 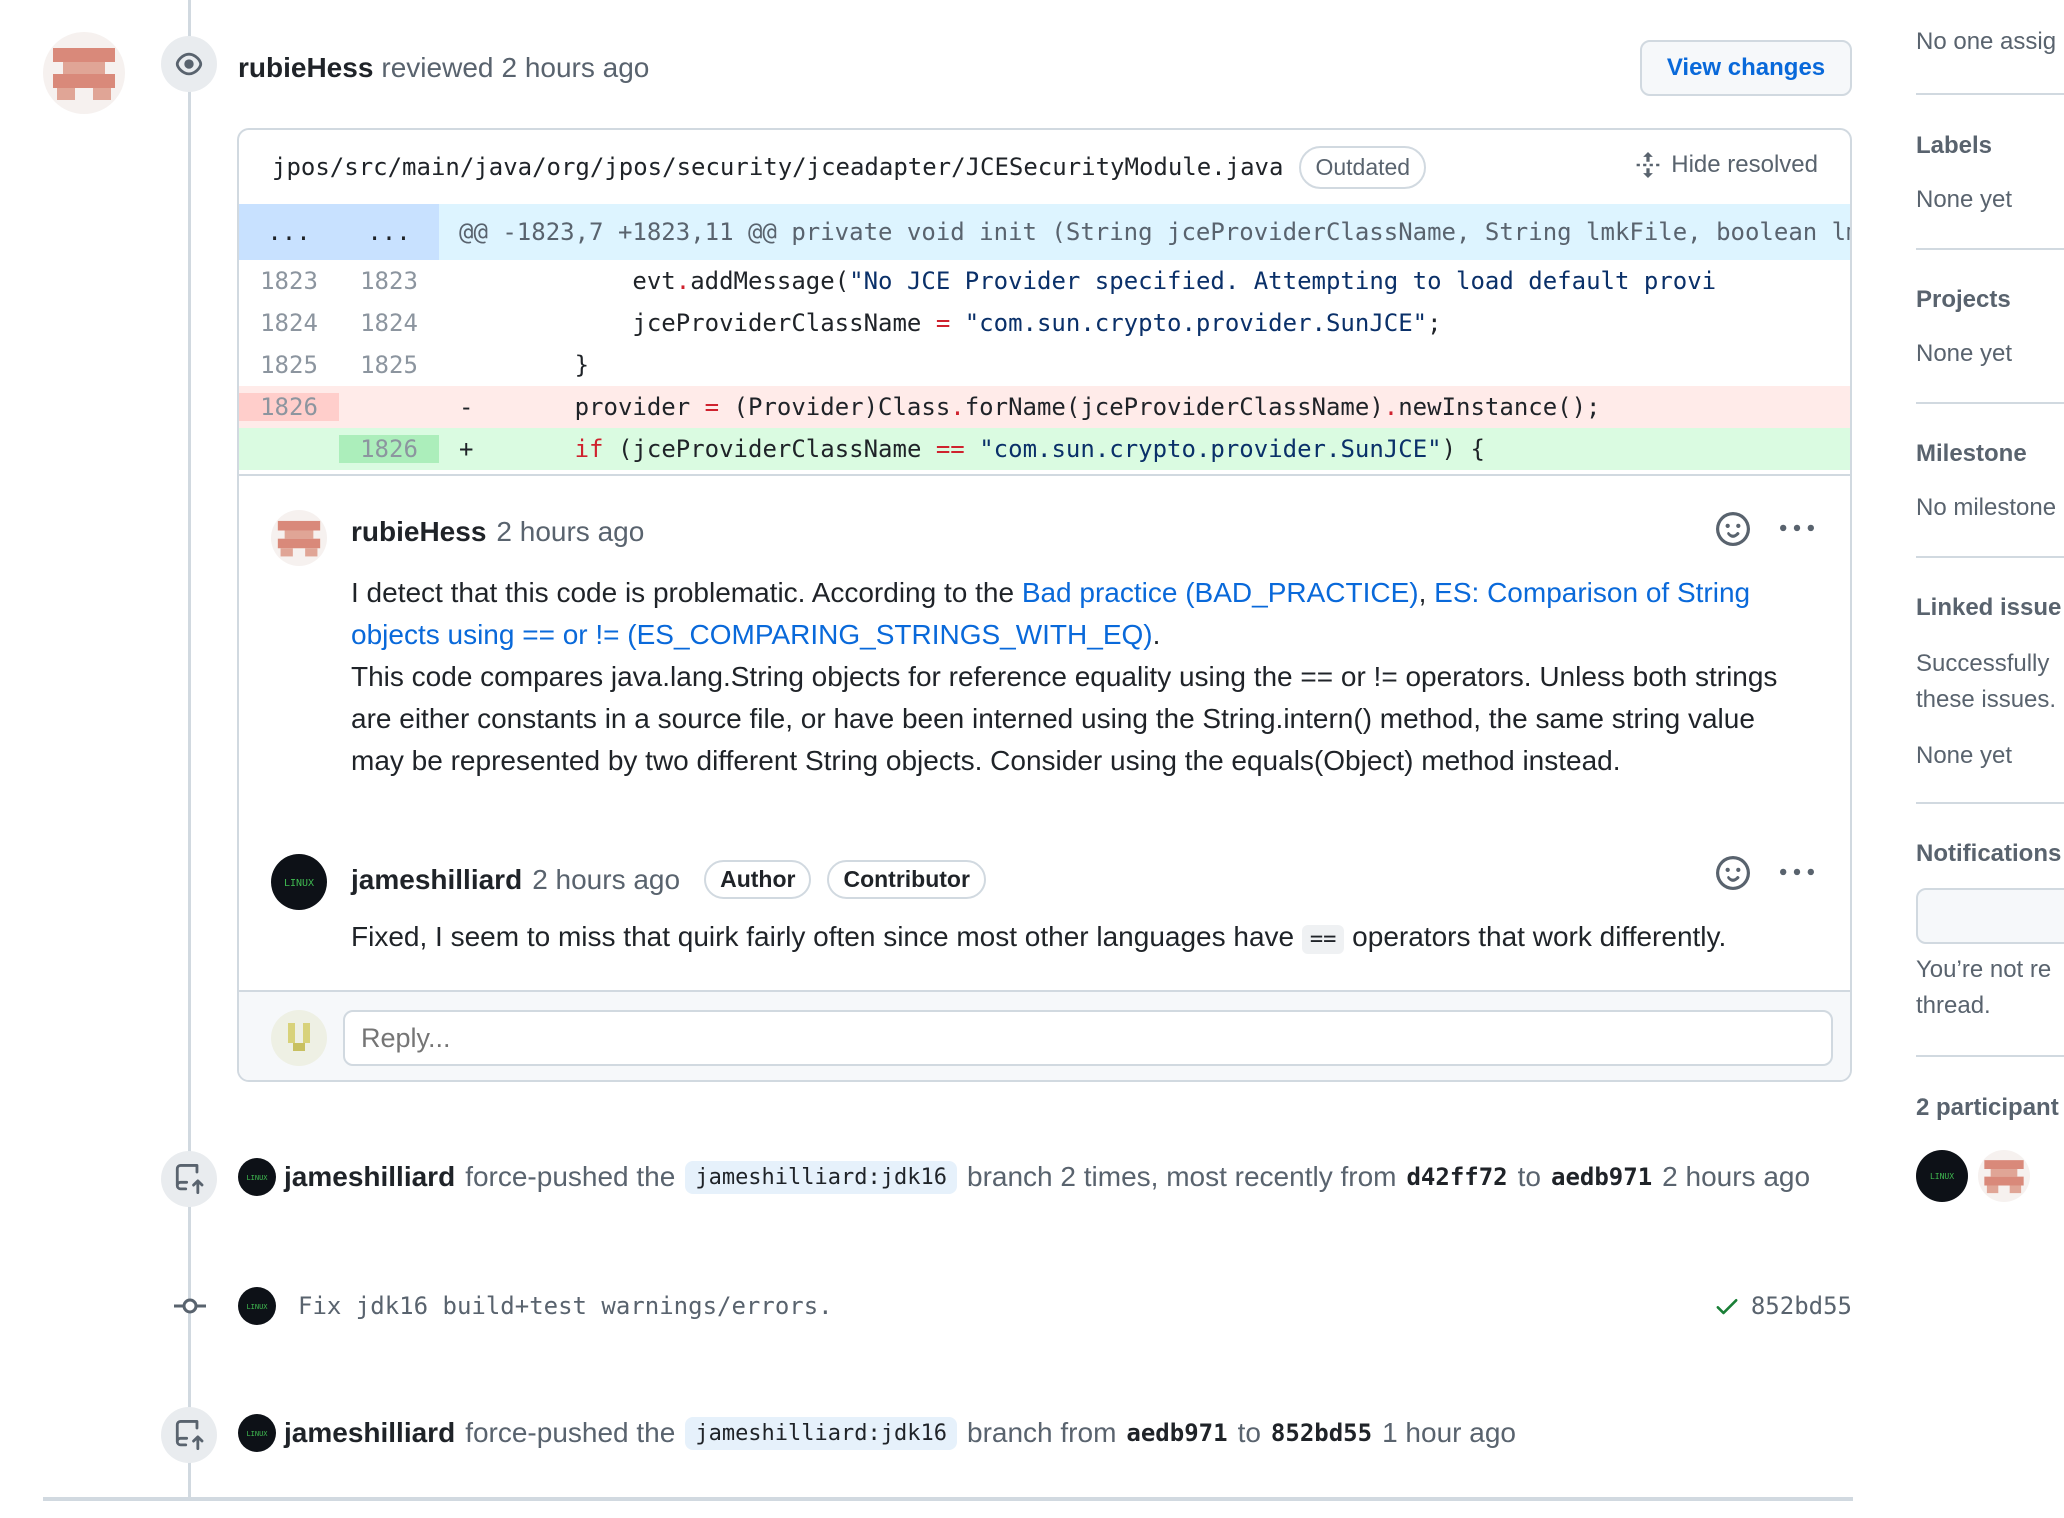 What do you see at coordinates (299, 538) in the screenshot?
I see `comment-avatar` at bounding box center [299, 538].